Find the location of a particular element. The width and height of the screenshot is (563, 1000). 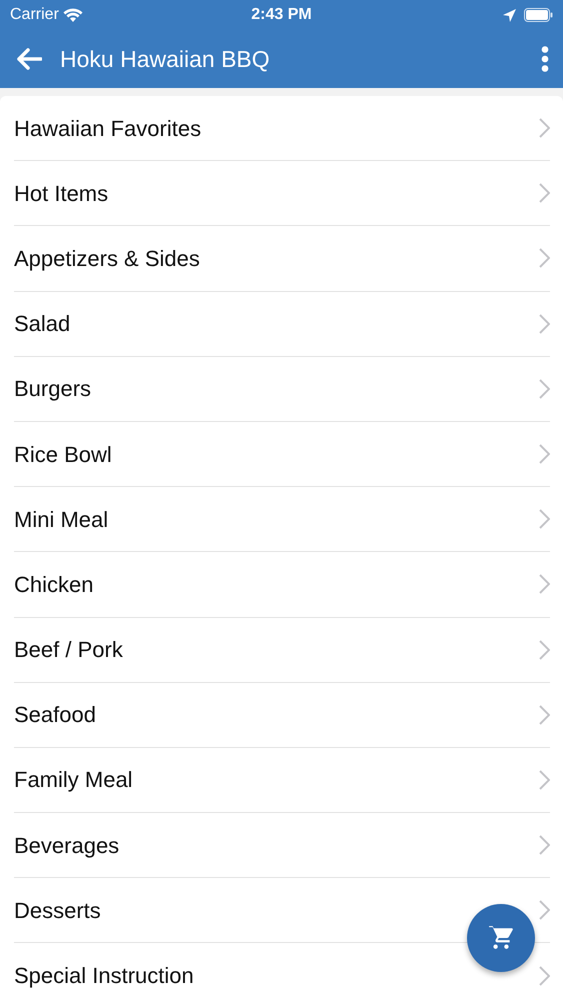

location-arrow-icon is located at coordinates (509, 15).